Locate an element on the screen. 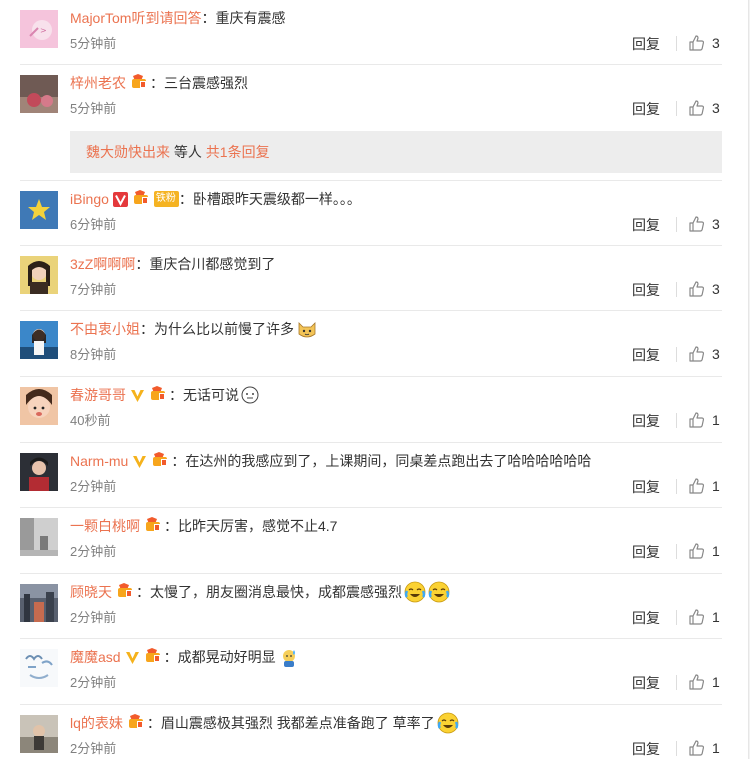 The image size is (750, 759). comment-item: iBingo 铁粉 ： 卧槽跟昨天震级都一样。。。 6分钟前 回复 3 is located at coordinates (371, 213).